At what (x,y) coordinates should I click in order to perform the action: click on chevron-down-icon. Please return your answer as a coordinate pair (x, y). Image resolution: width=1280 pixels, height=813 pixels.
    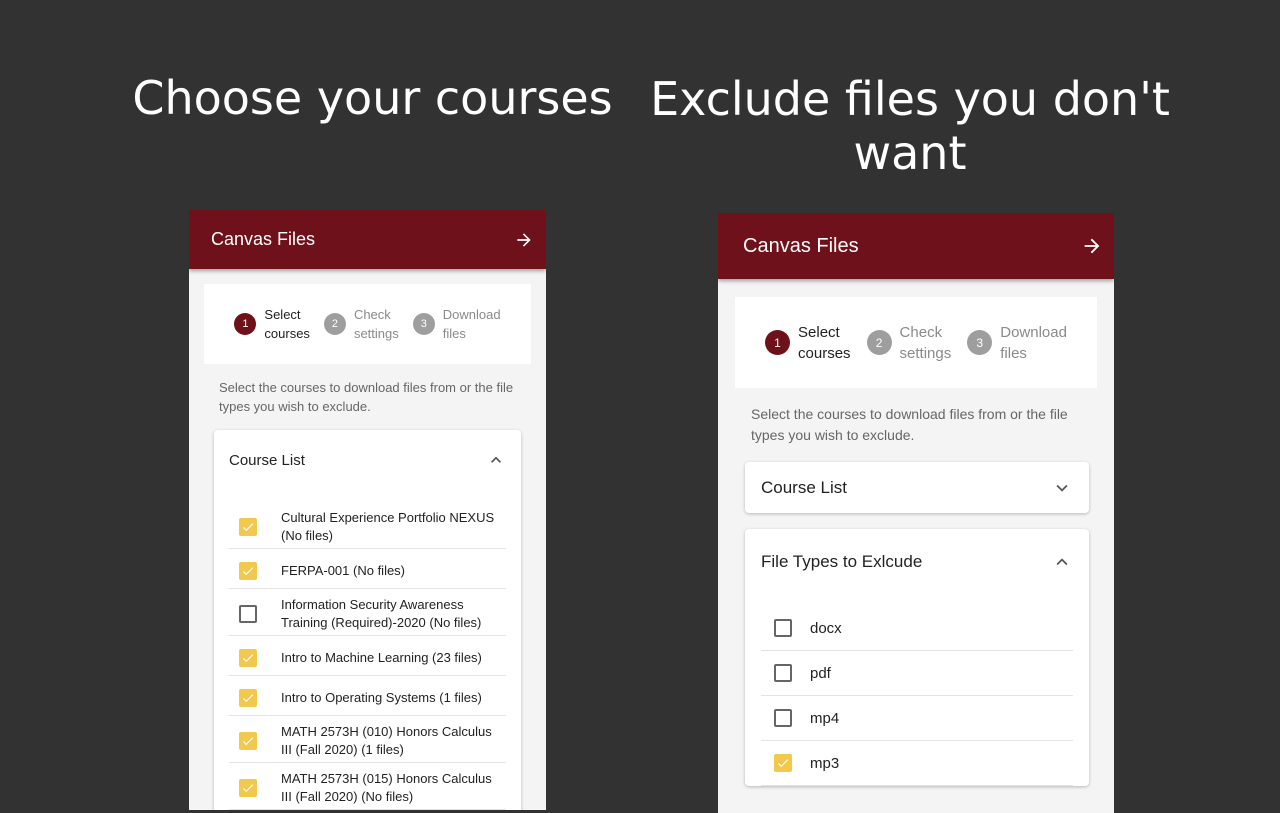
    Looking at the image, I should click on (1062, 488).